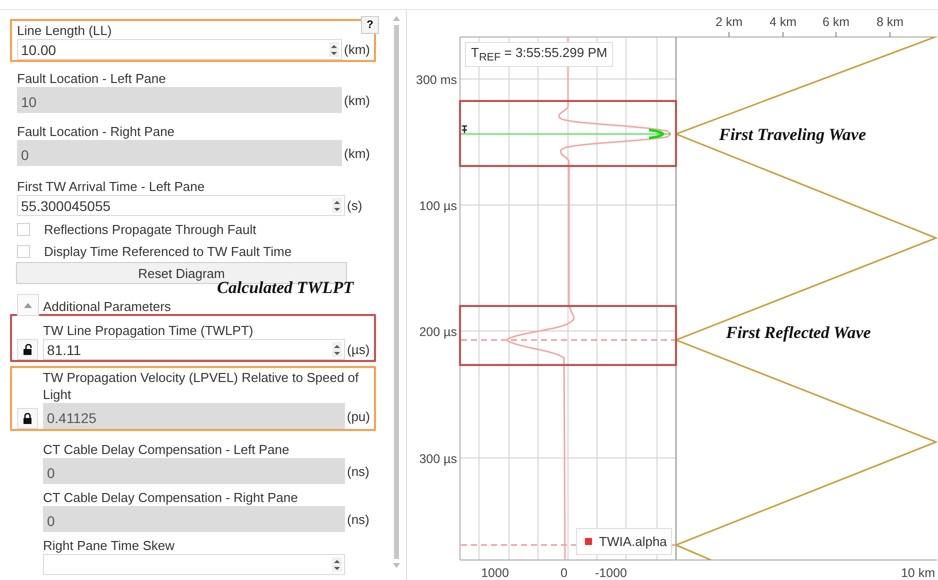  I want to click on unit-label: (µs), so click(358, 349).